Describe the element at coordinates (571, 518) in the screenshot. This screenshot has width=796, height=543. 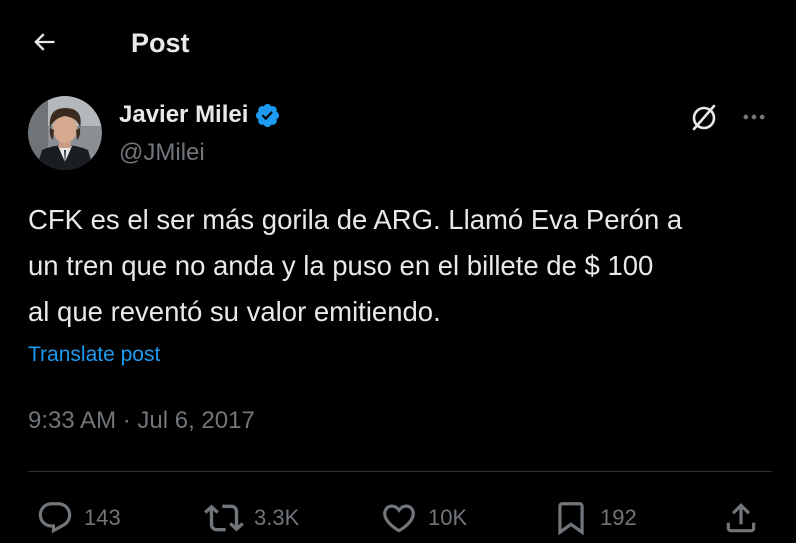
I see `bookmark-icon` at that location.